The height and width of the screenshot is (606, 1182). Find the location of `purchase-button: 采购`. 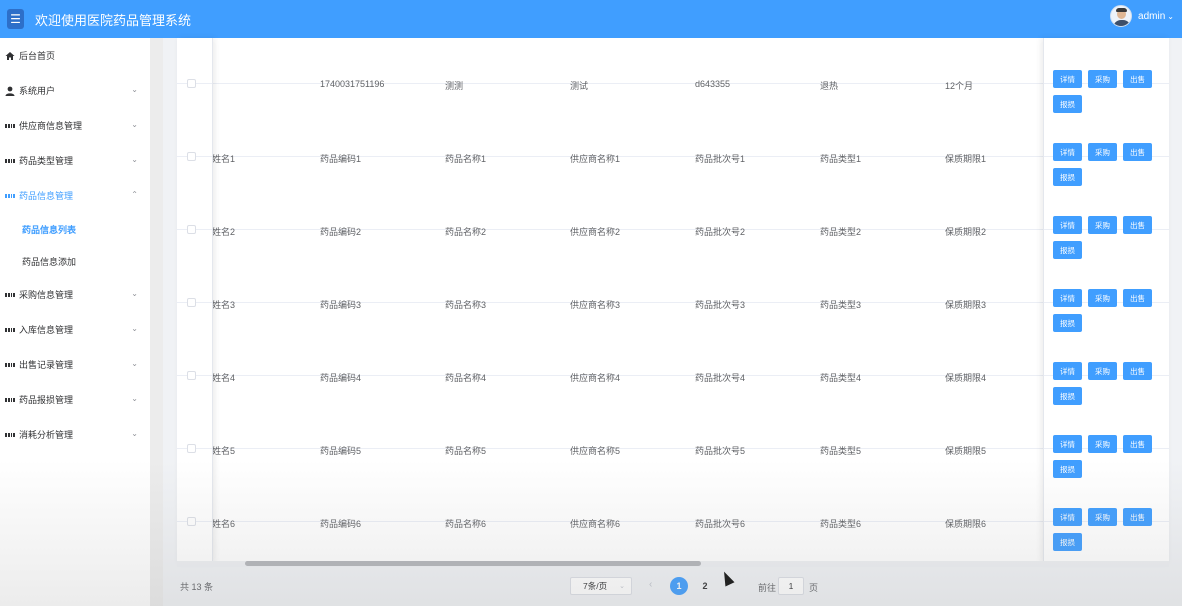

purchase-button: 采购 is located at coordinates (1102, 517).